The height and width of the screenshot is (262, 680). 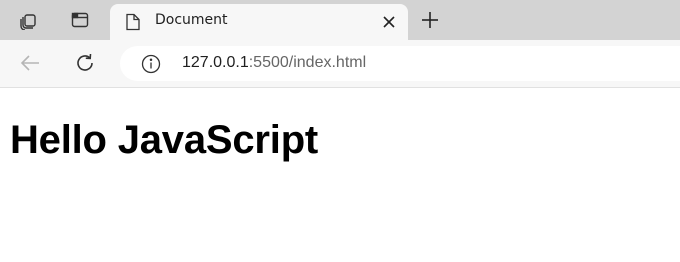 What do you see at coordinates (164, 140) in the screenshot?
I see `page-heading: Hello JavaScript` at bounding box center [164, 140].